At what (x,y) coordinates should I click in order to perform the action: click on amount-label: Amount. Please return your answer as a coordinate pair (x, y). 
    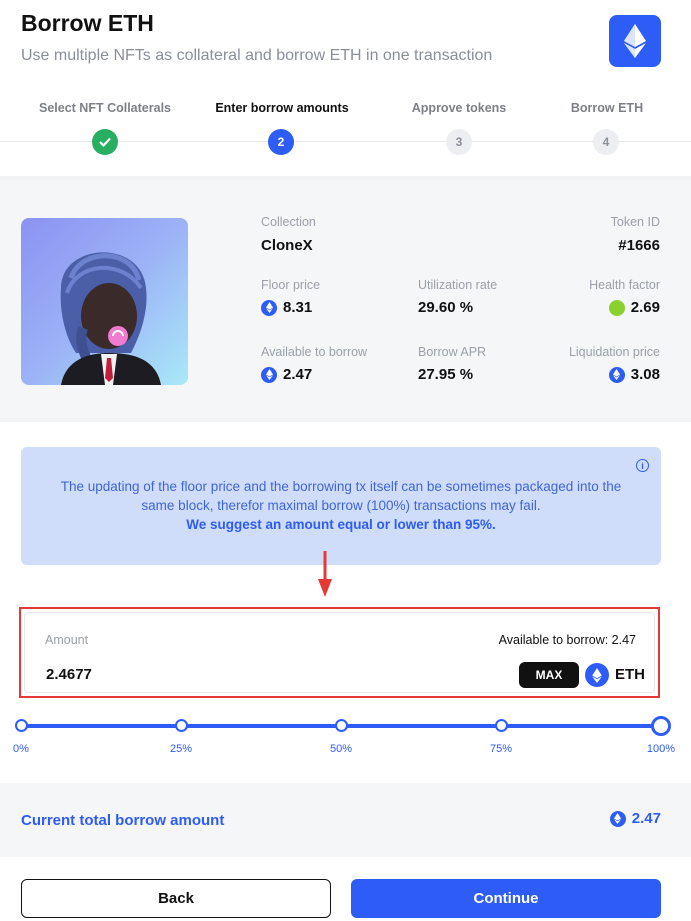
    Looking at the image, I should click on (67, 640).